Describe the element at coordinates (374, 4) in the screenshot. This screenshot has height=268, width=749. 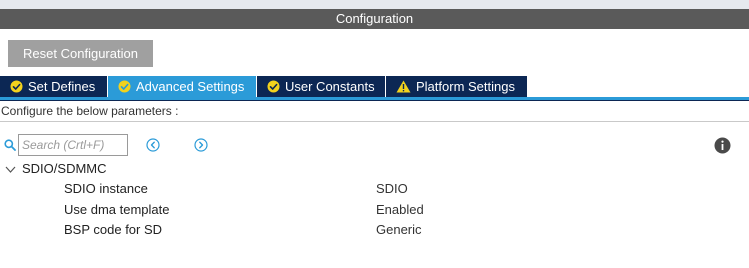
I see `top-strip` at that location.